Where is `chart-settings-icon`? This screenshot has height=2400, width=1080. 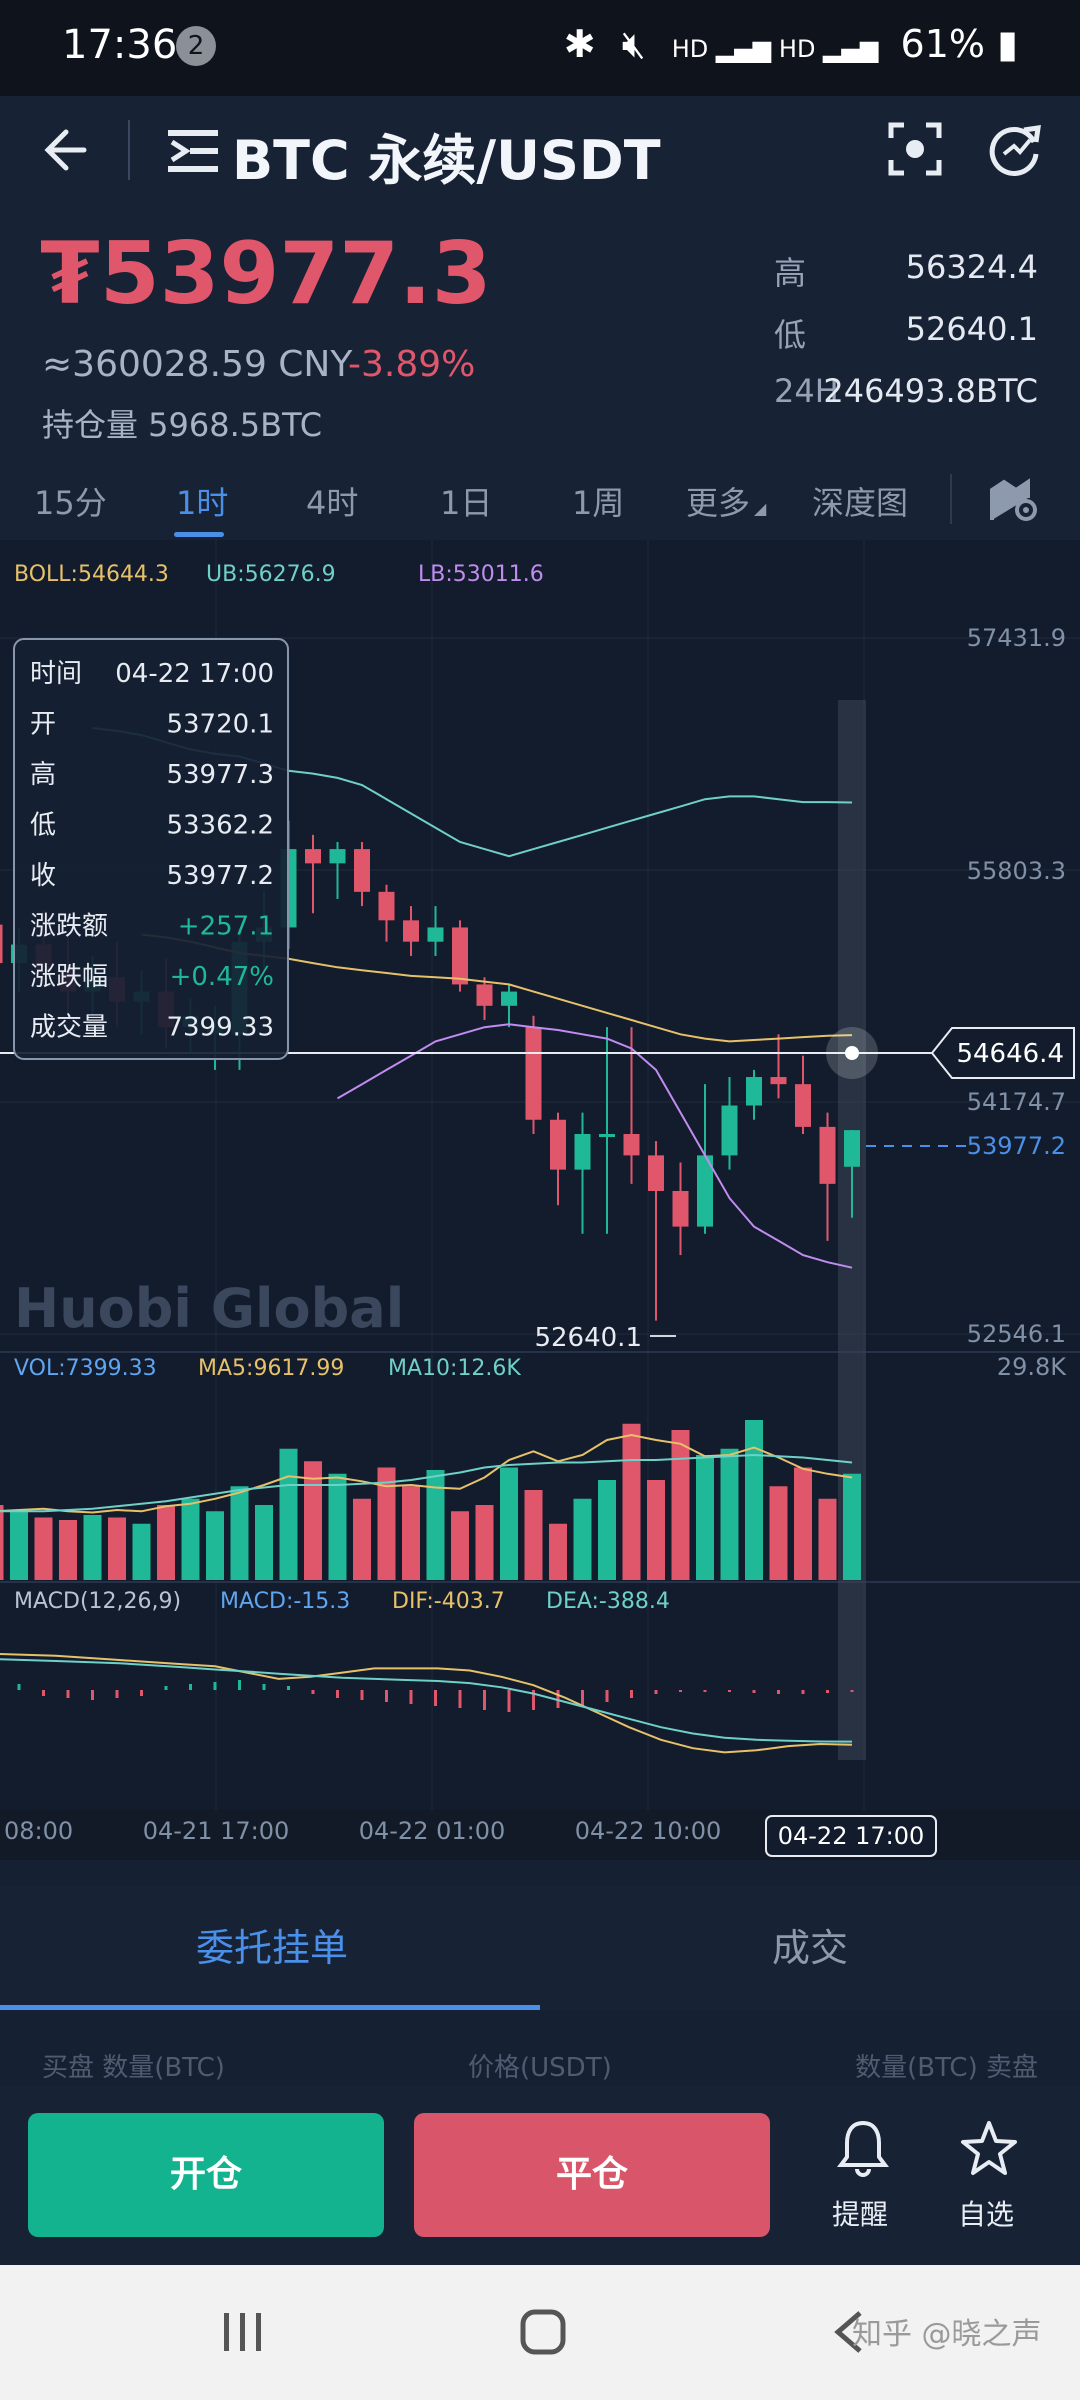
chart-settings-icon is located at coordinates (1014, 499).